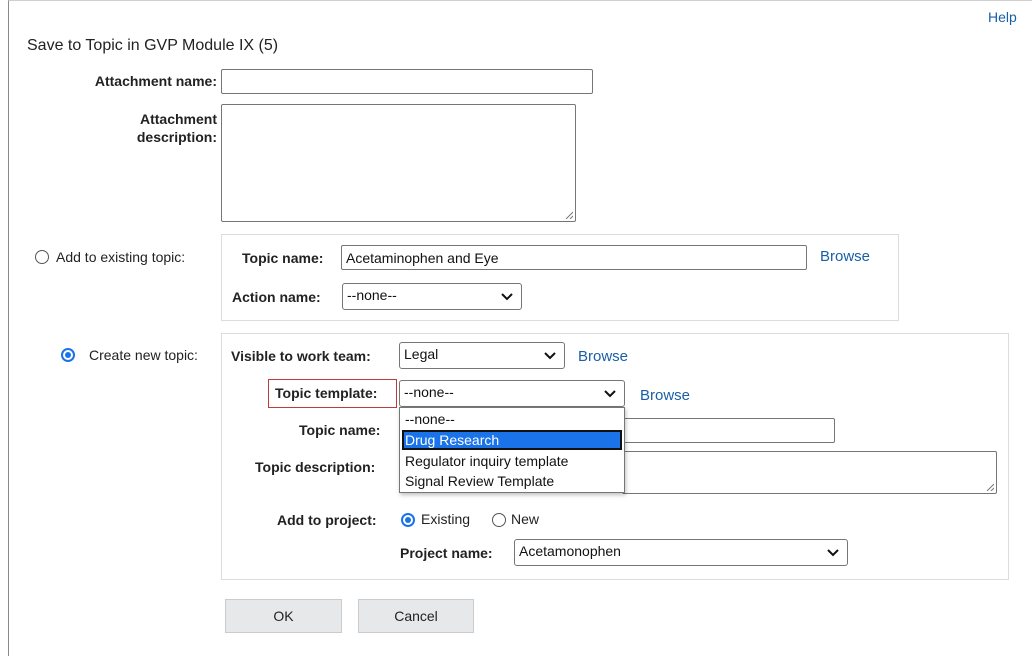 The height and width of the screenshot is (656, 1032). What do you see at coordinates (446, 519) in the screenshot?
I see `project-existing-label: Existing` at bounding box center [446, 519].